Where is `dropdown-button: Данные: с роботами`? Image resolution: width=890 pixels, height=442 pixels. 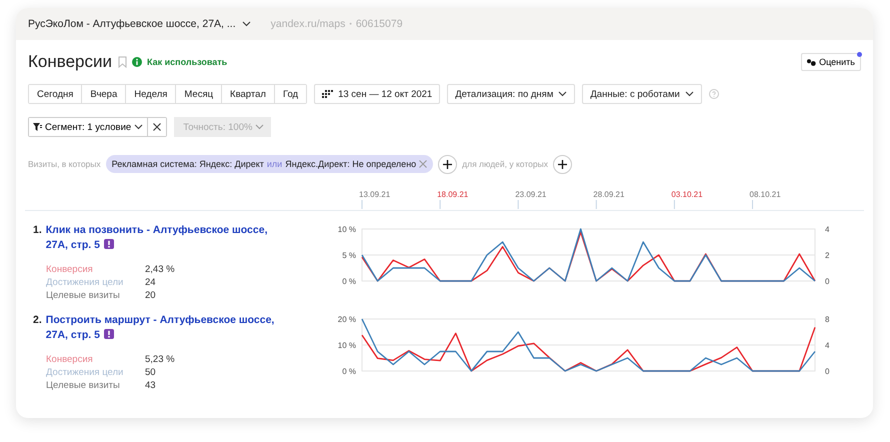 dropdown-button: Данные: с роботами is located at coordinates (642, 94).